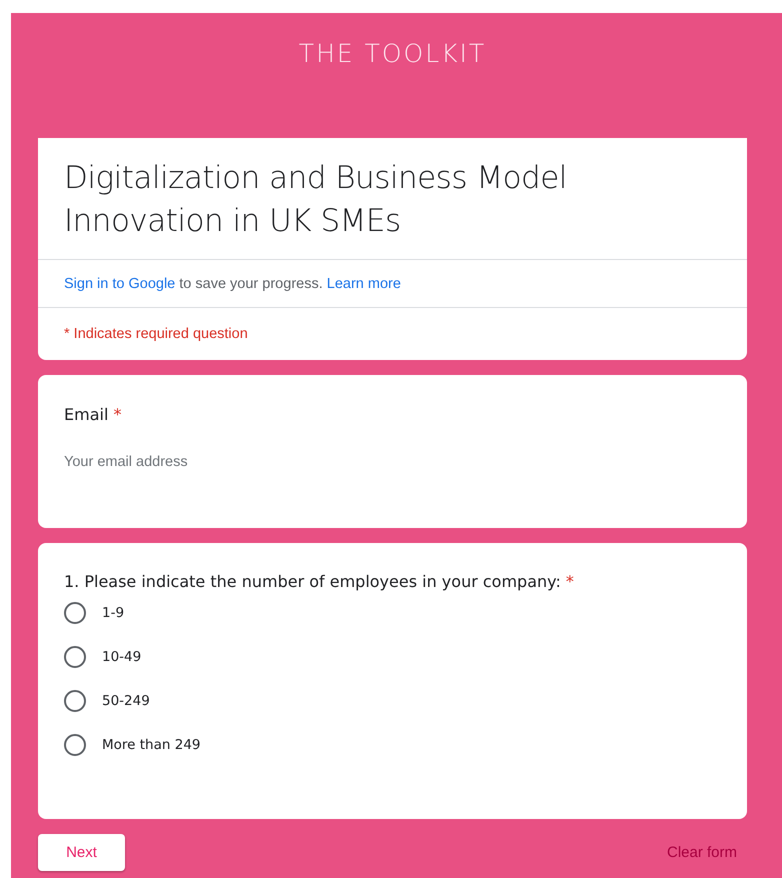  What do you see at coordinates (232, 284) in the screenshot?
I see `signin-note: Sign in to Google to save your progress. Learn more` at bounding box center [232, 284].